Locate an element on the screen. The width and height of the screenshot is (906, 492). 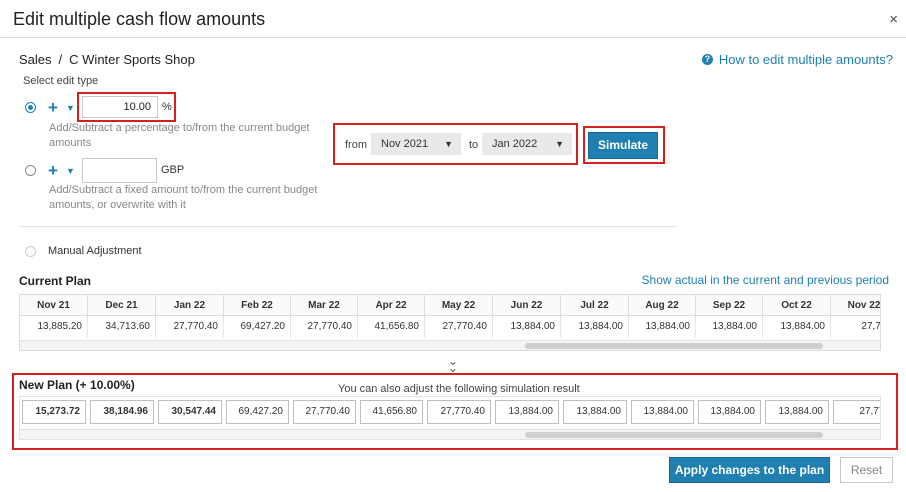
new-plan-input: 15,273.72 is located at coordinates (54, 412).